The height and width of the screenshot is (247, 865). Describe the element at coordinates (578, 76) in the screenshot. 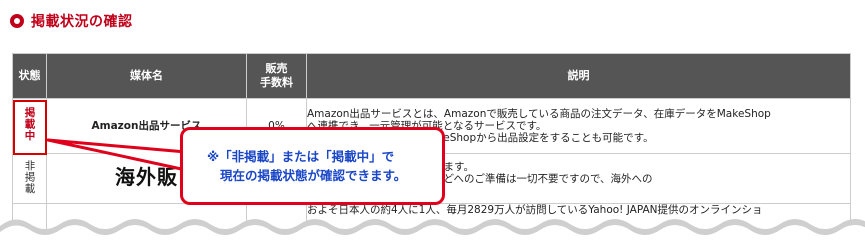

I see `header-description: 説明` at that location.